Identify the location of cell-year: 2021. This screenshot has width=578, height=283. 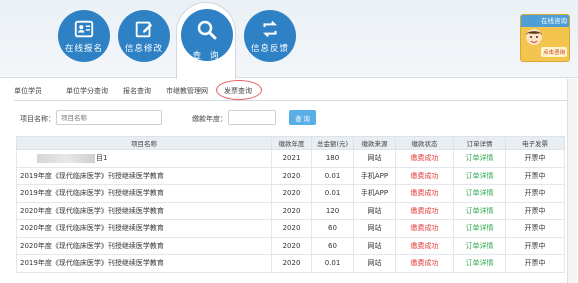
(291, 158).